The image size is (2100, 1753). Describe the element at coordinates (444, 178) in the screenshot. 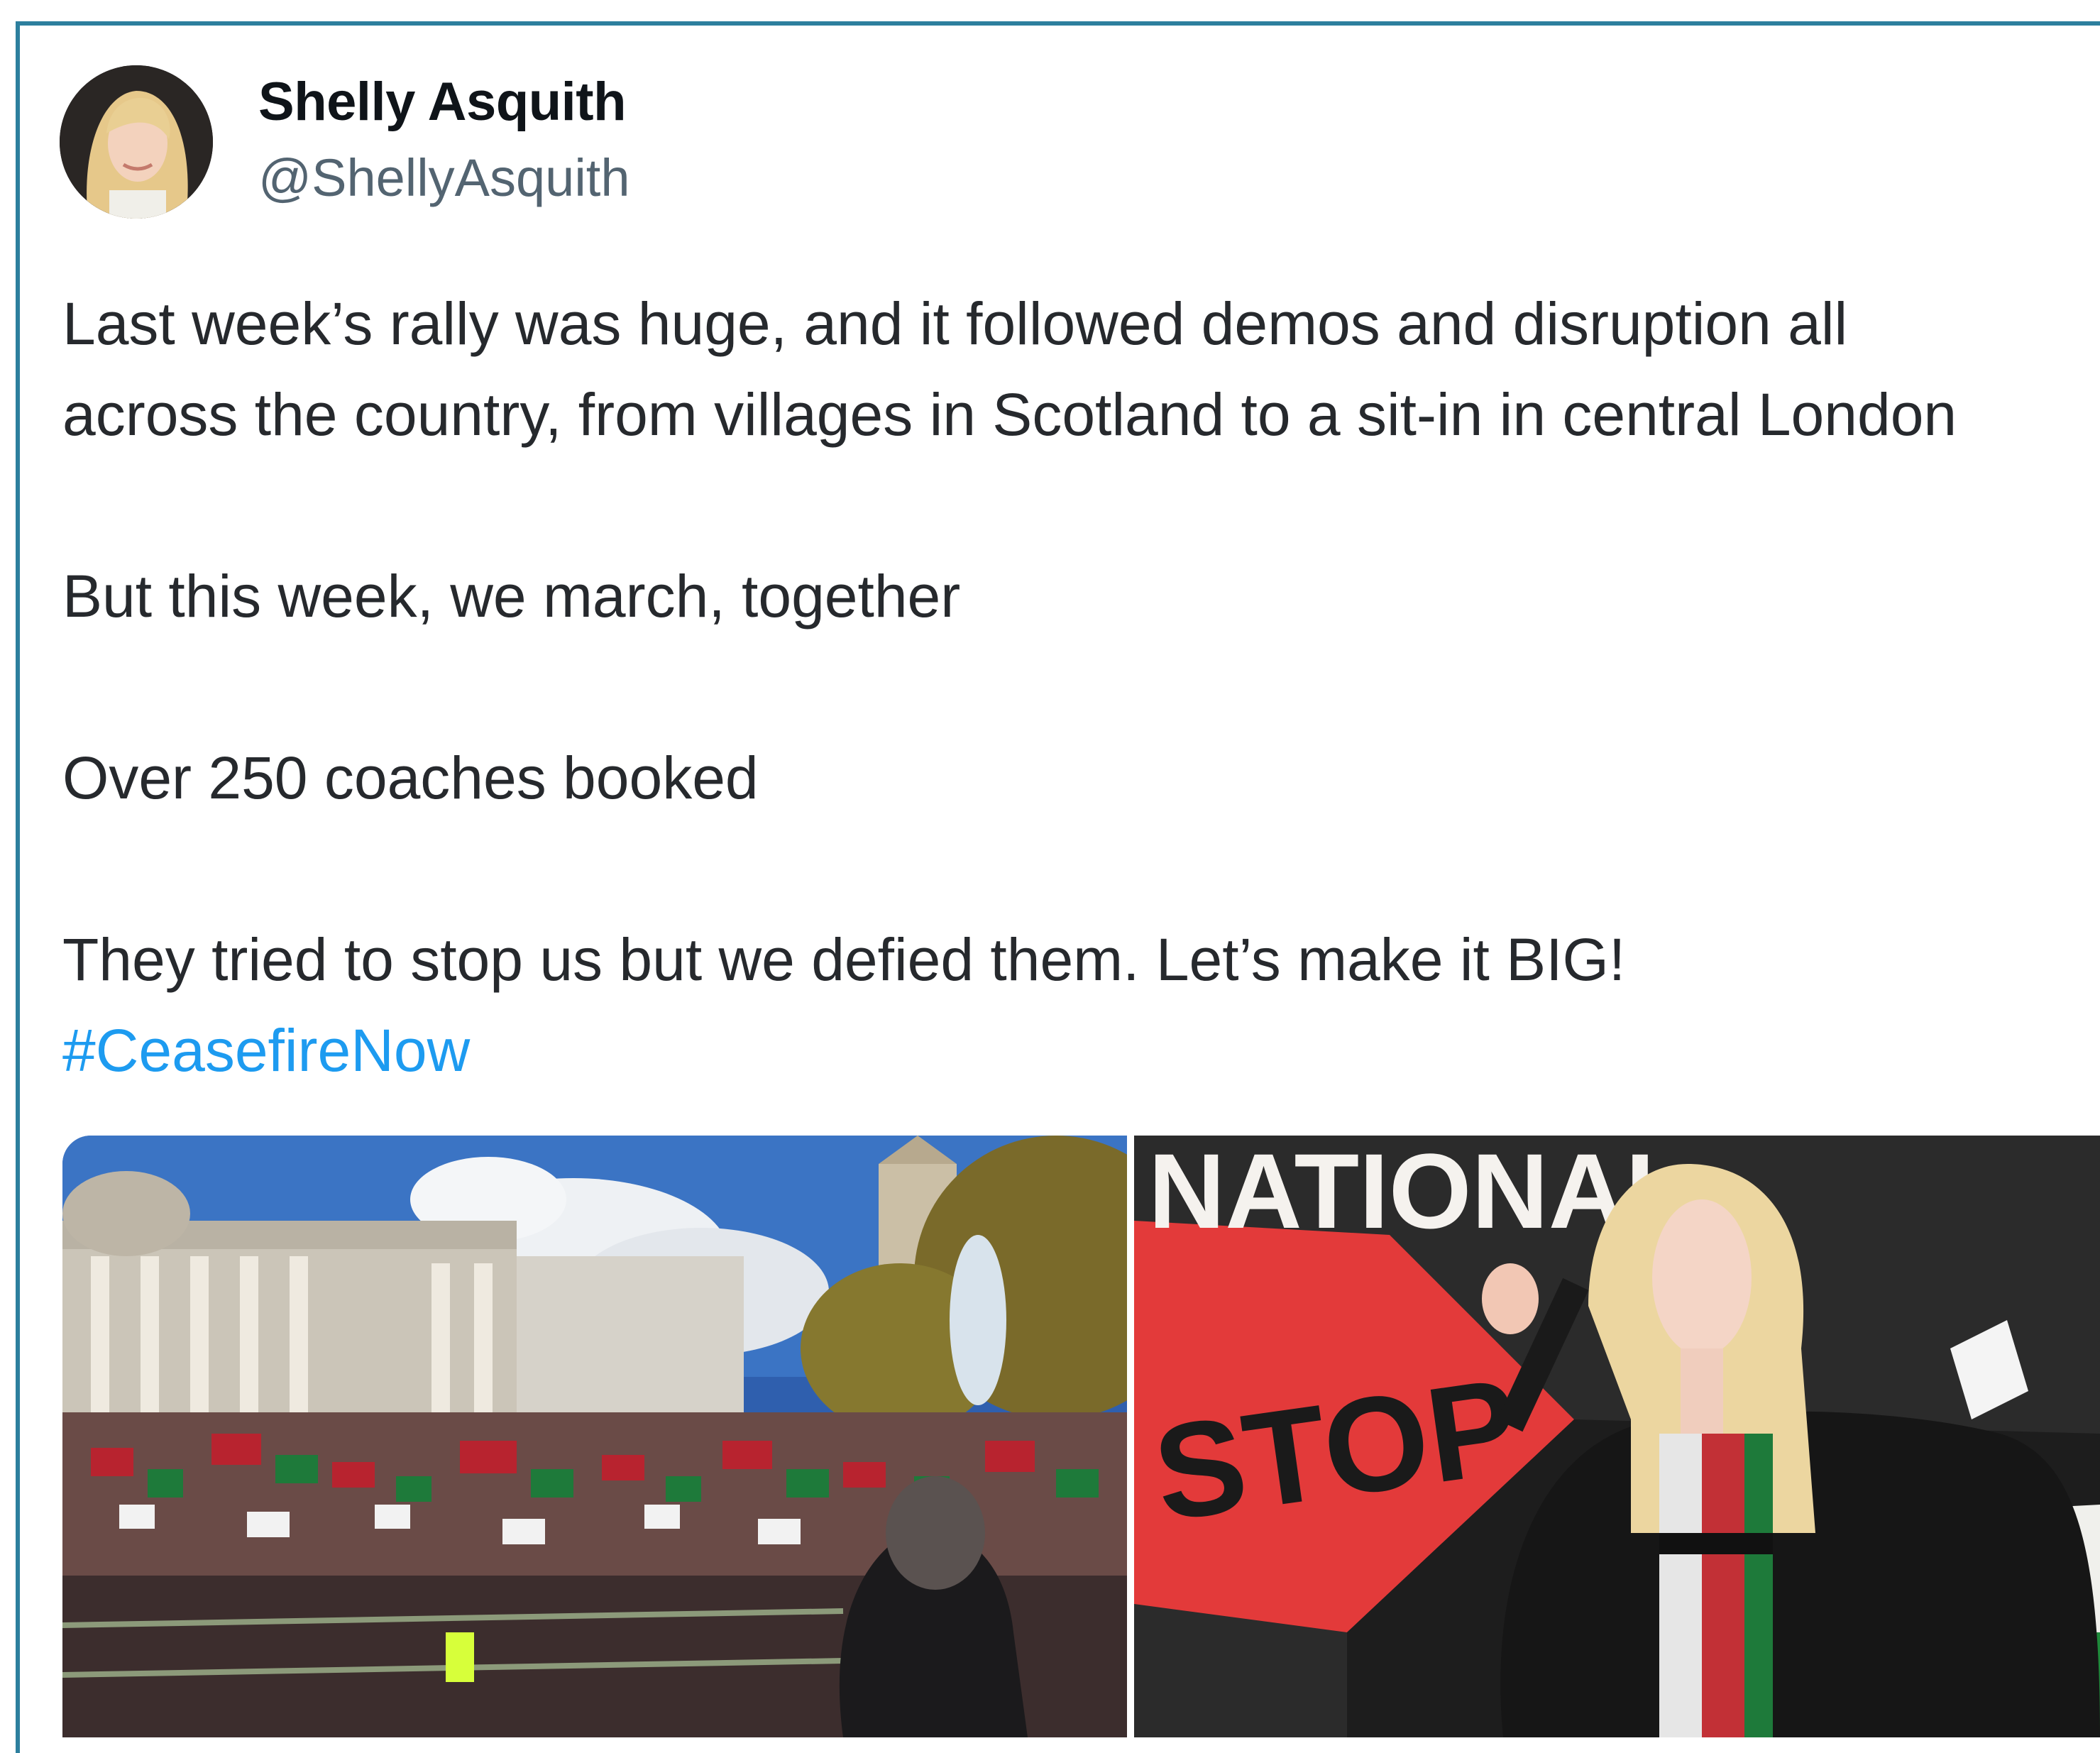

I see `author-handle: @ShellyAsquith` at that location.